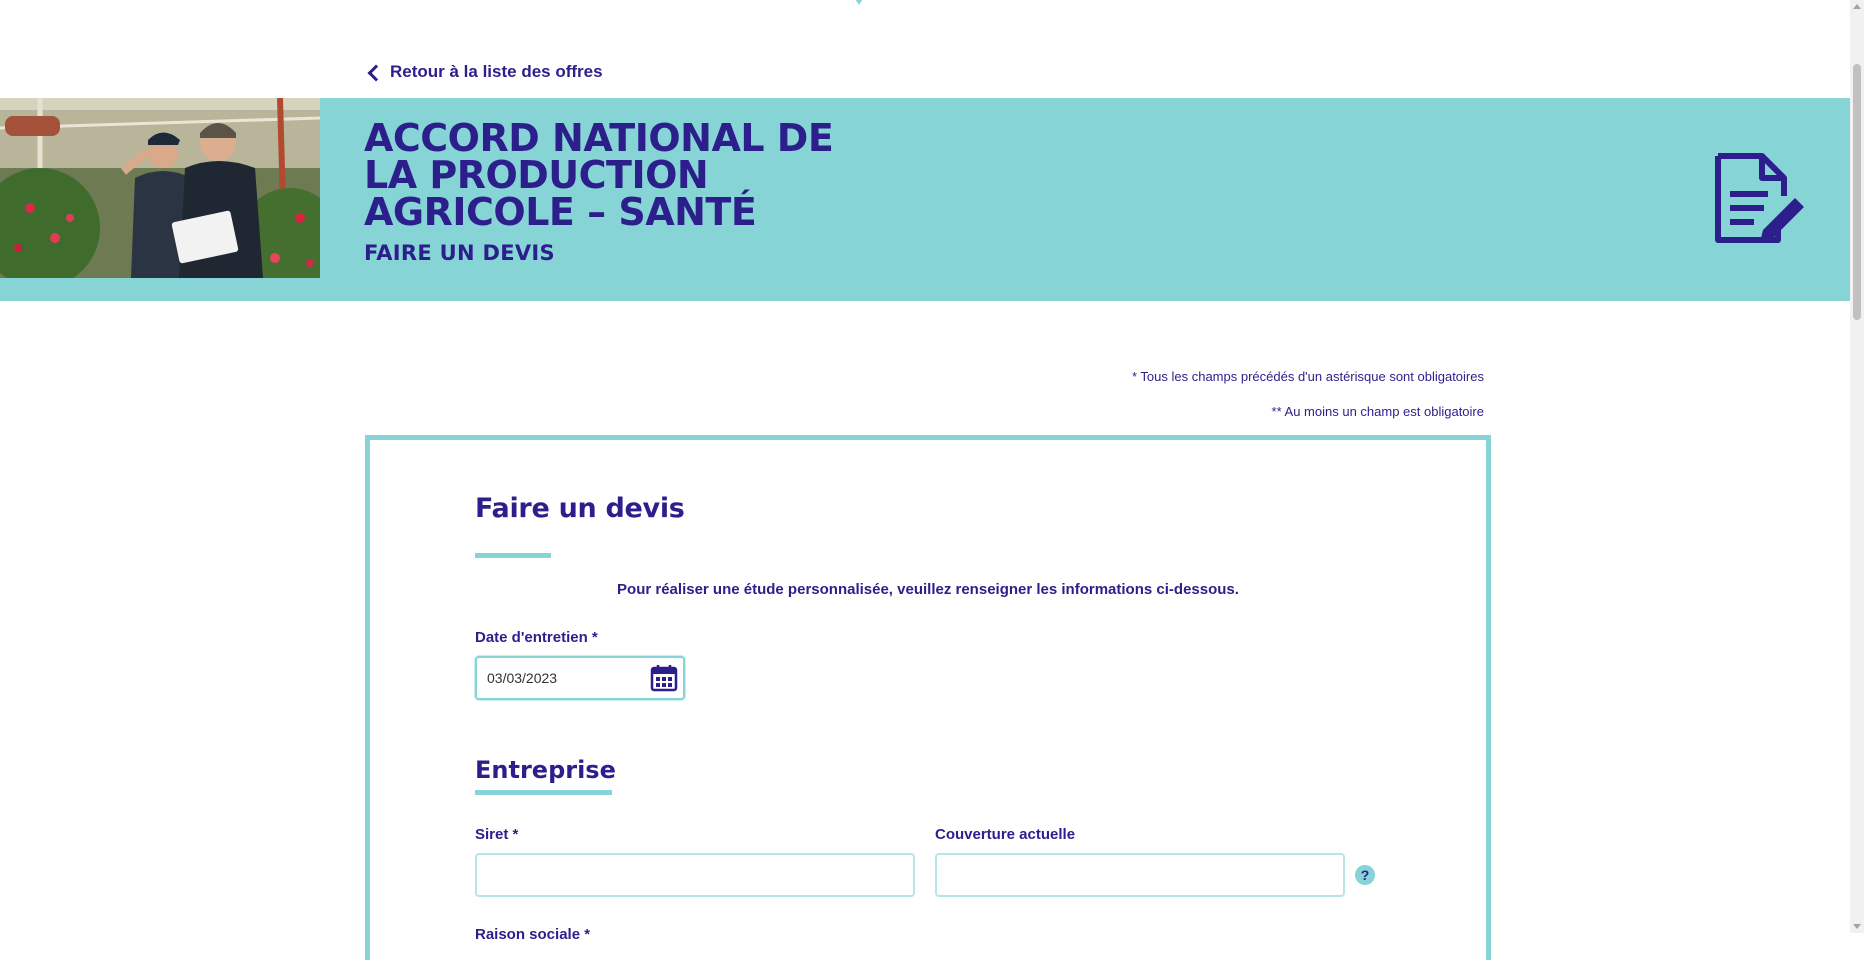  What do you see at coordinates (376, 72) in the screenshot?
I see `chevron-left-icon` at bounding box center [376, 72].